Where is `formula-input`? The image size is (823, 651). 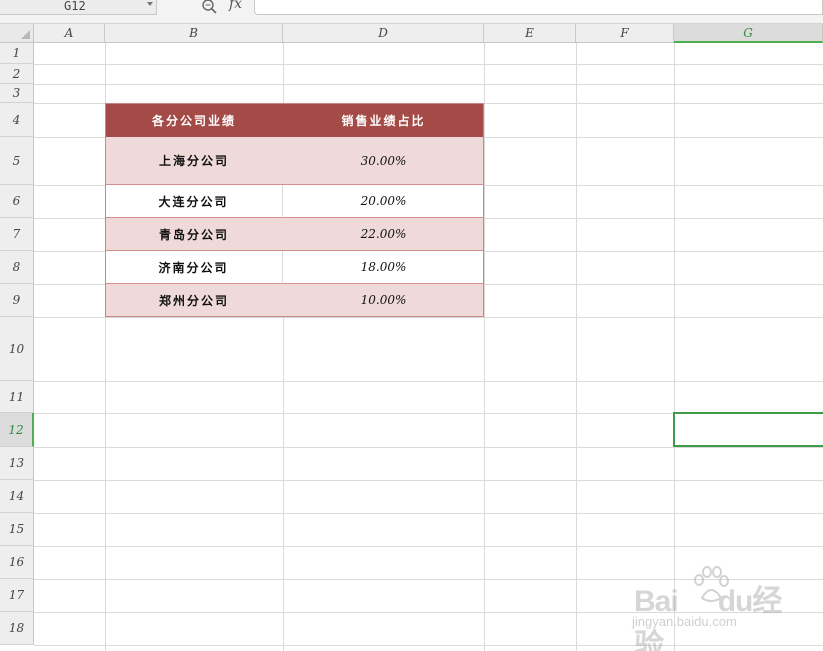
formula-input is located at coordinates (538, 7).